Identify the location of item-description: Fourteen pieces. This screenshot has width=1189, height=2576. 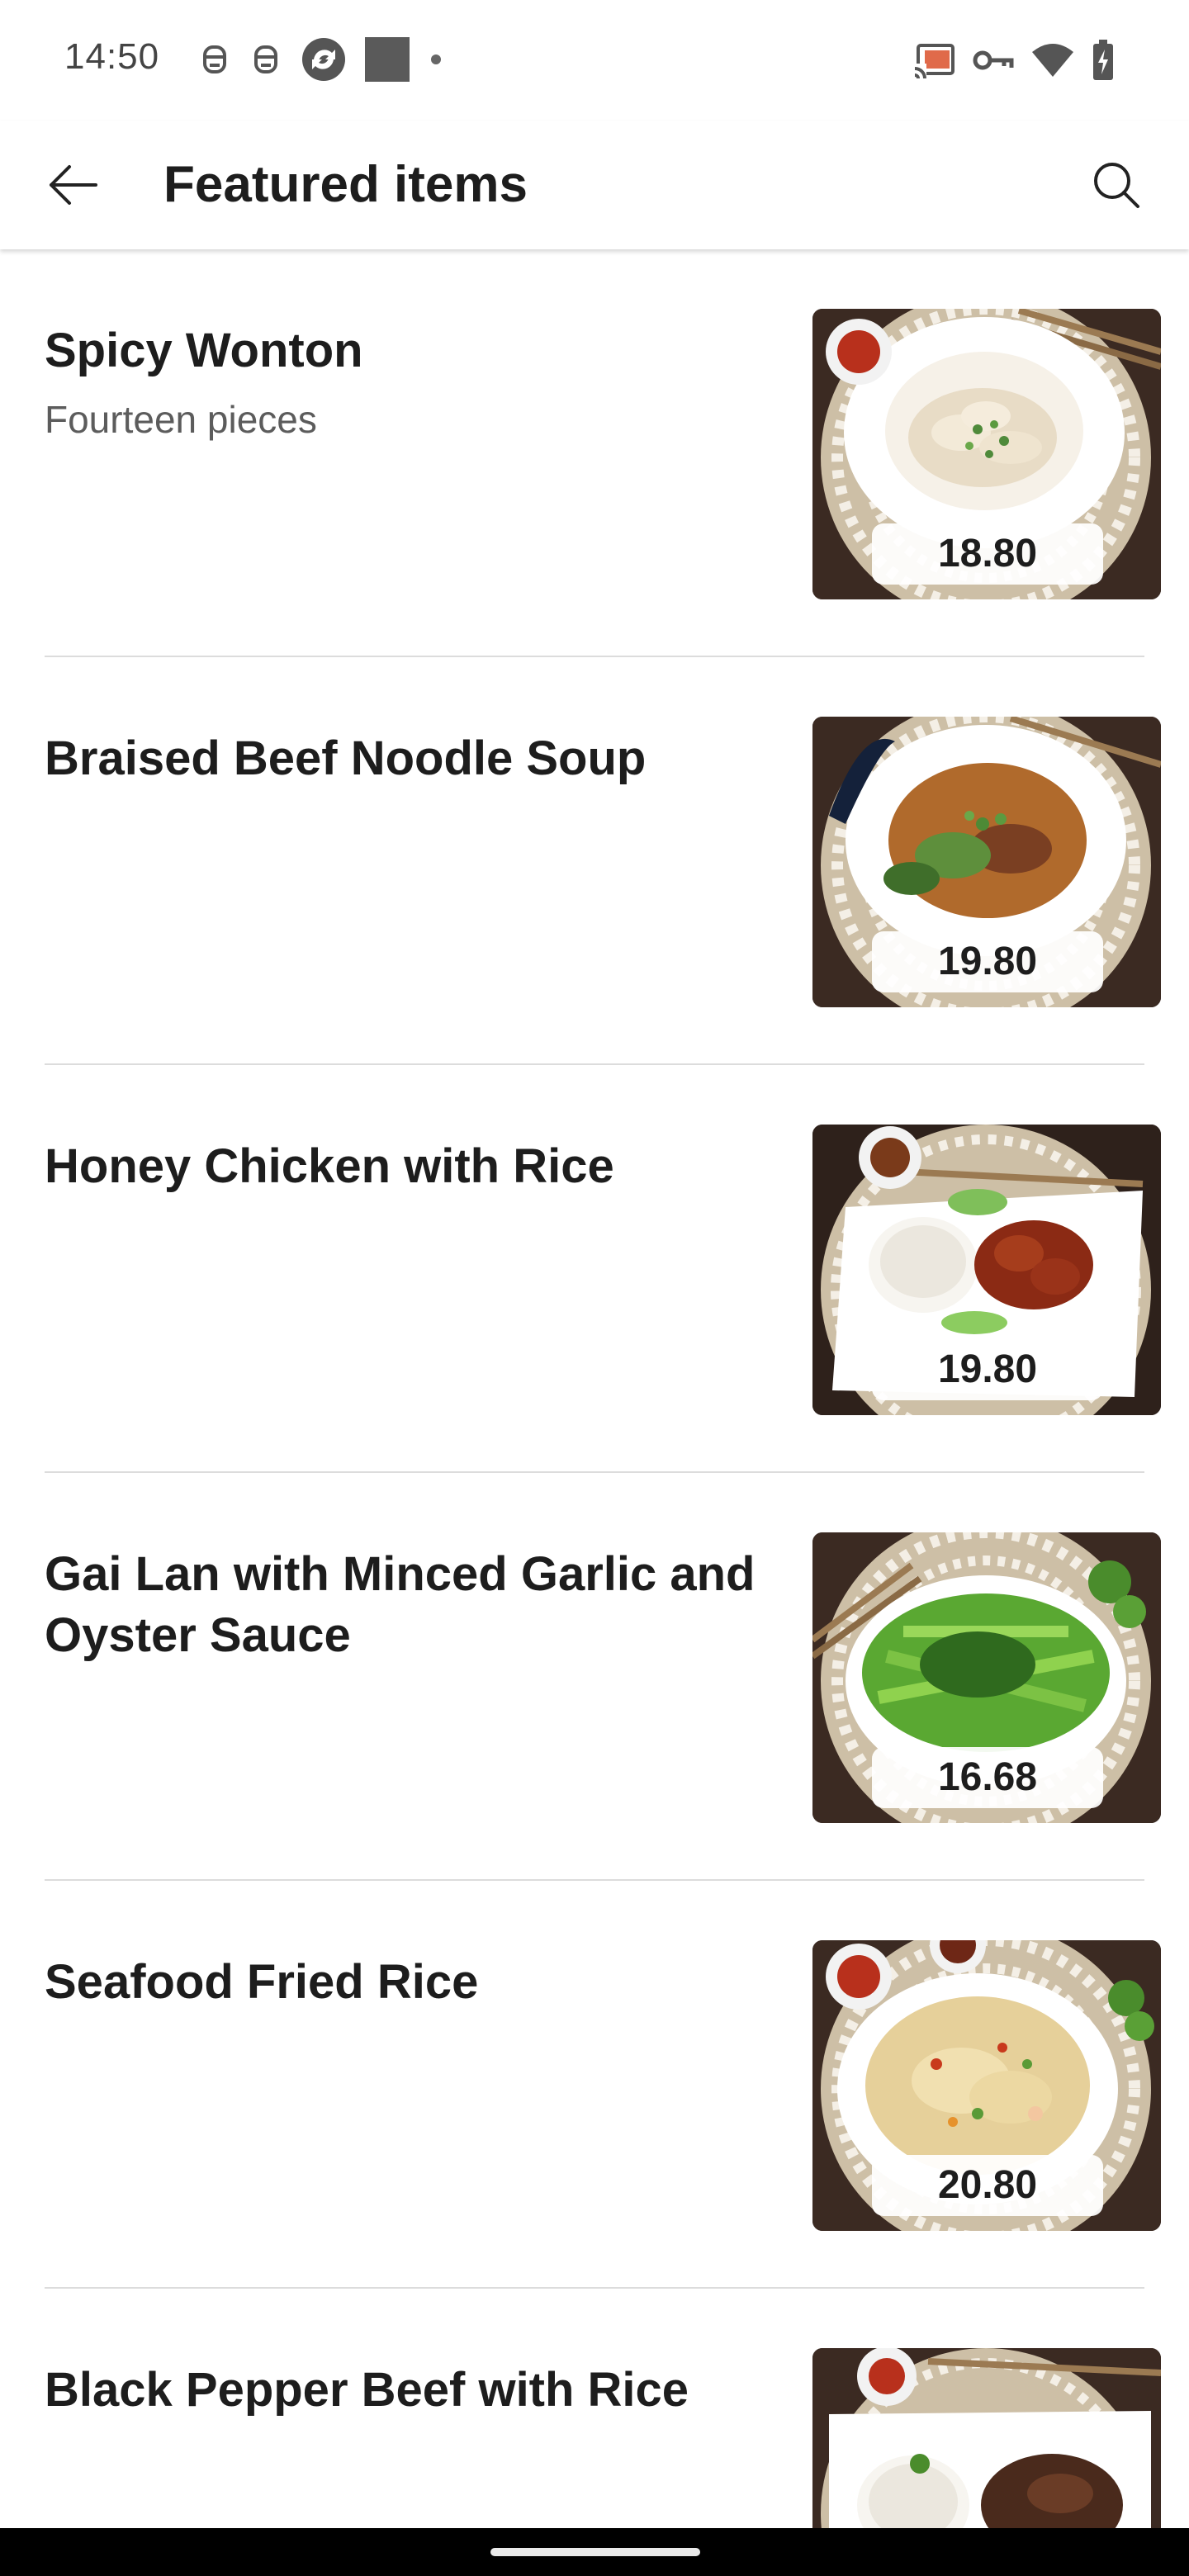
(181, 419).